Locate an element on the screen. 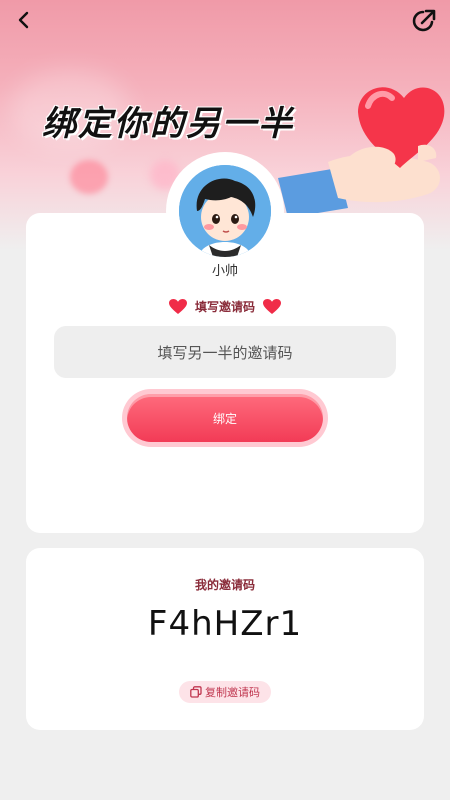  avatar-ring is located at coordinates (225, 211).